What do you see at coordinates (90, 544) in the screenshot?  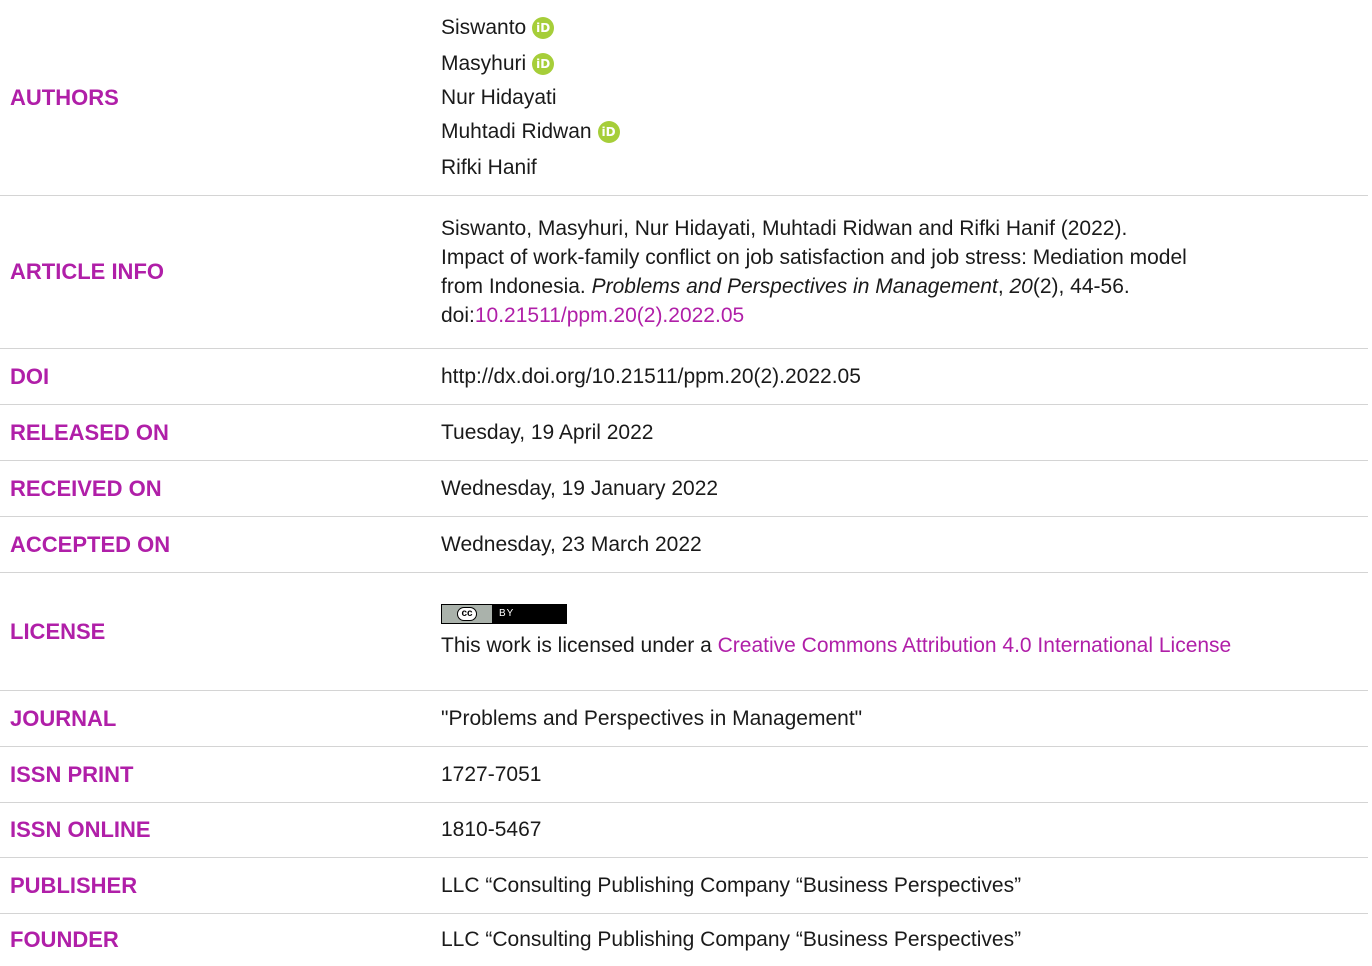 I see `accepted-label: ACCEPTED ON` at bounding box center [90, 544].